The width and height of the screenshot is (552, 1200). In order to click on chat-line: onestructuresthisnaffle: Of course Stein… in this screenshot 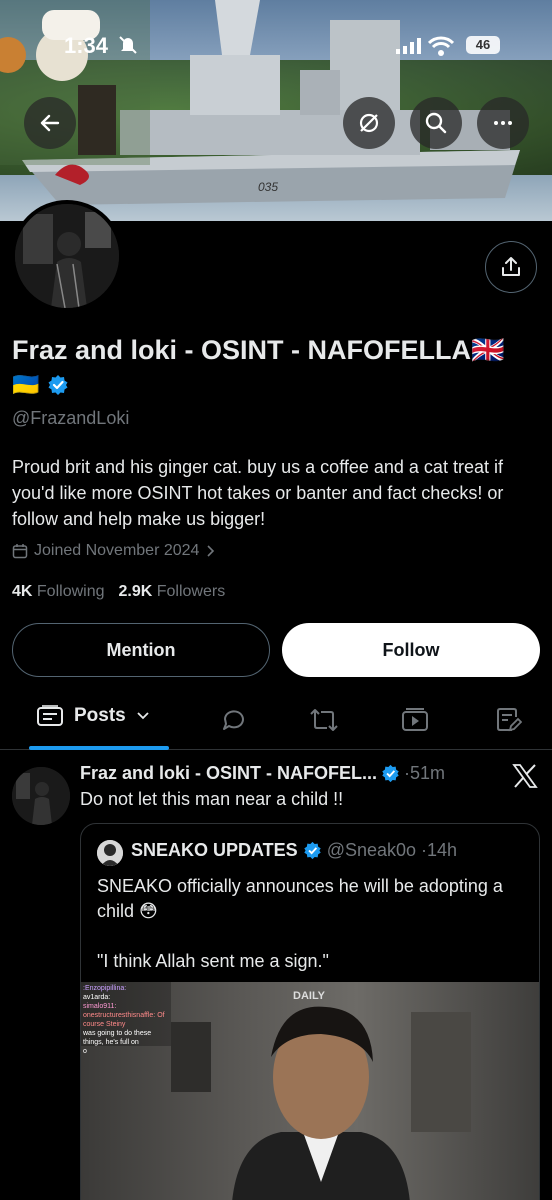, I will do `click(124, 1020)`.